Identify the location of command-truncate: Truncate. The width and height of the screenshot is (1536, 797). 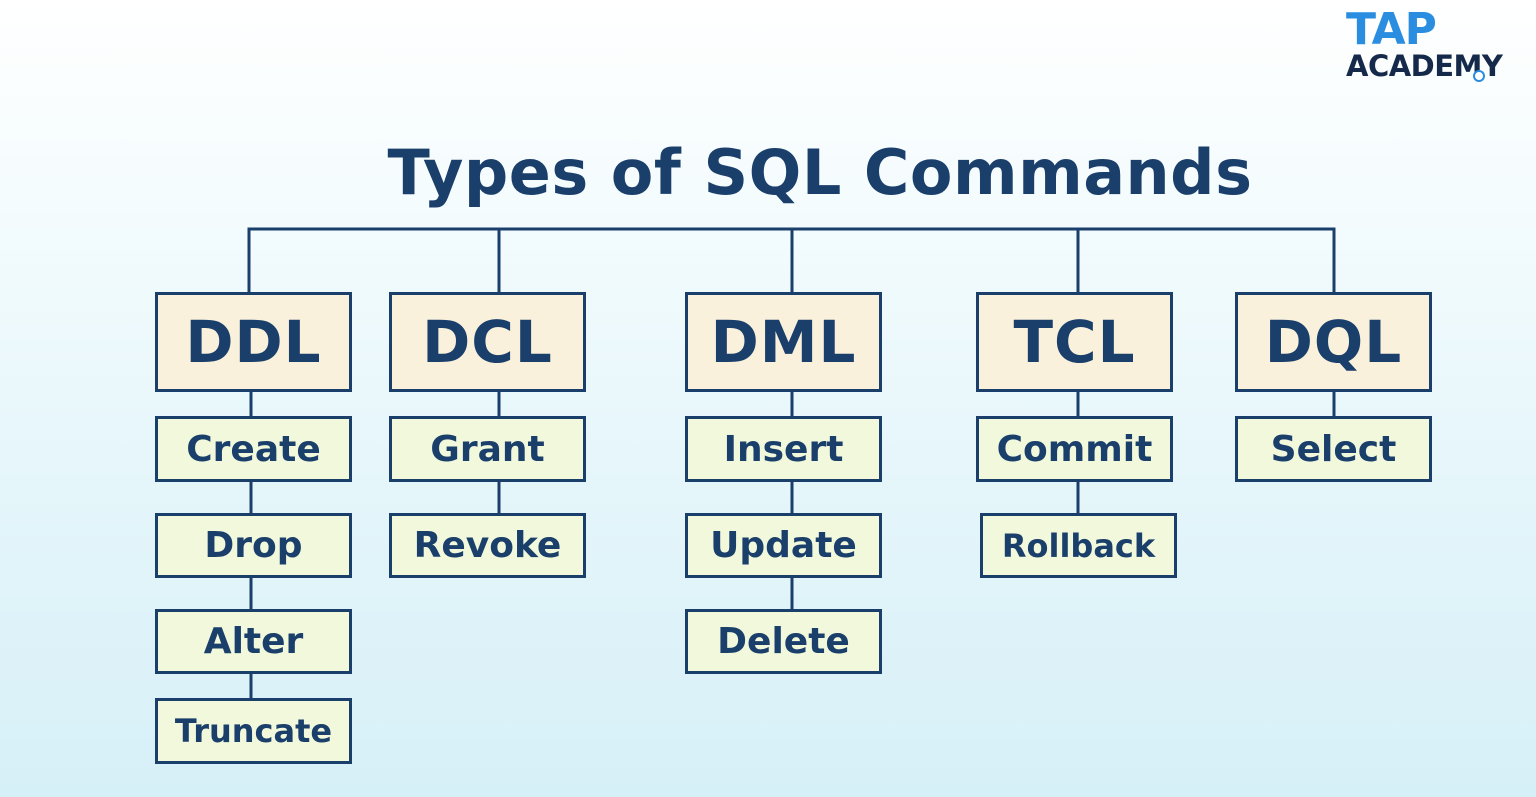
(253, 731).